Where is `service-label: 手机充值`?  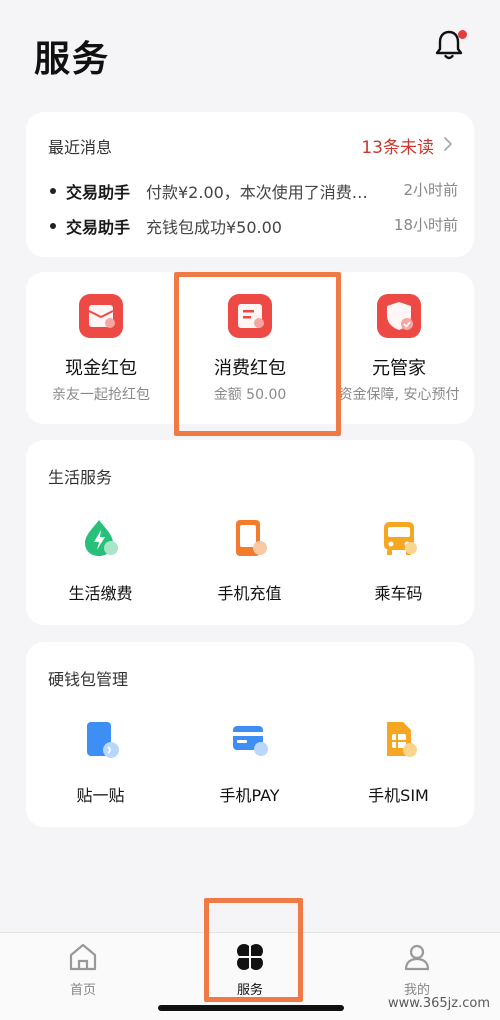 service-label: 手机充值 is located at coordinates (249, 593).